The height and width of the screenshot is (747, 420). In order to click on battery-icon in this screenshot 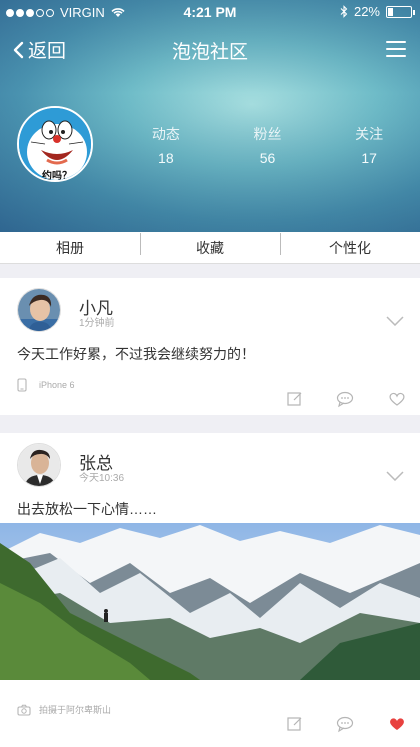, I will do `click(400, 11)`.